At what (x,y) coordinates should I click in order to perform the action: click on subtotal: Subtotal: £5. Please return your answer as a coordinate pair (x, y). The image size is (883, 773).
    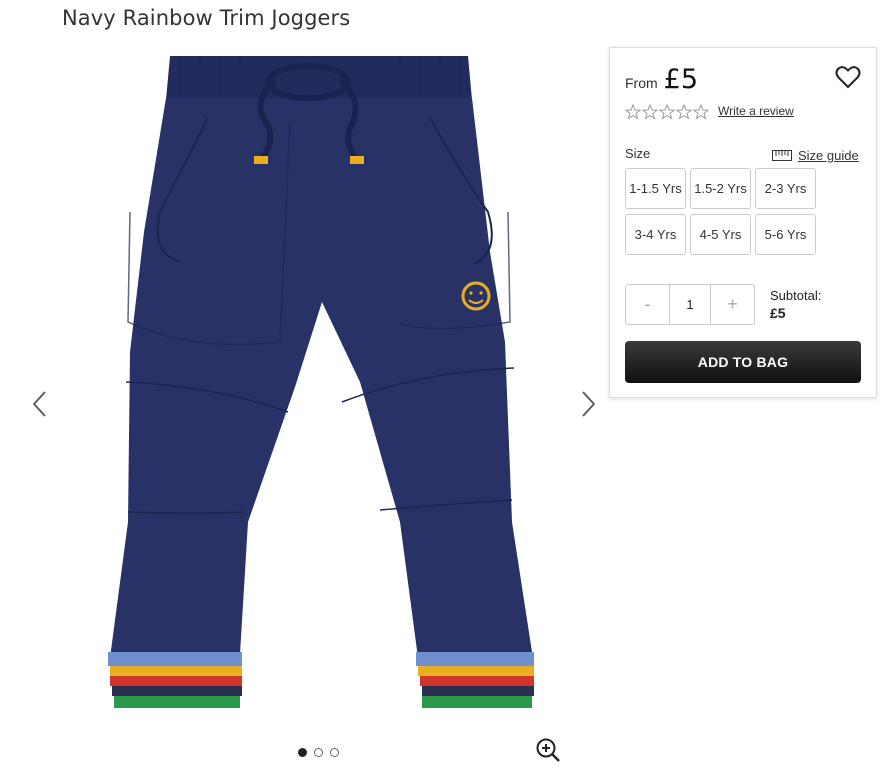
    Looking at the image, I should click on (795, 304).